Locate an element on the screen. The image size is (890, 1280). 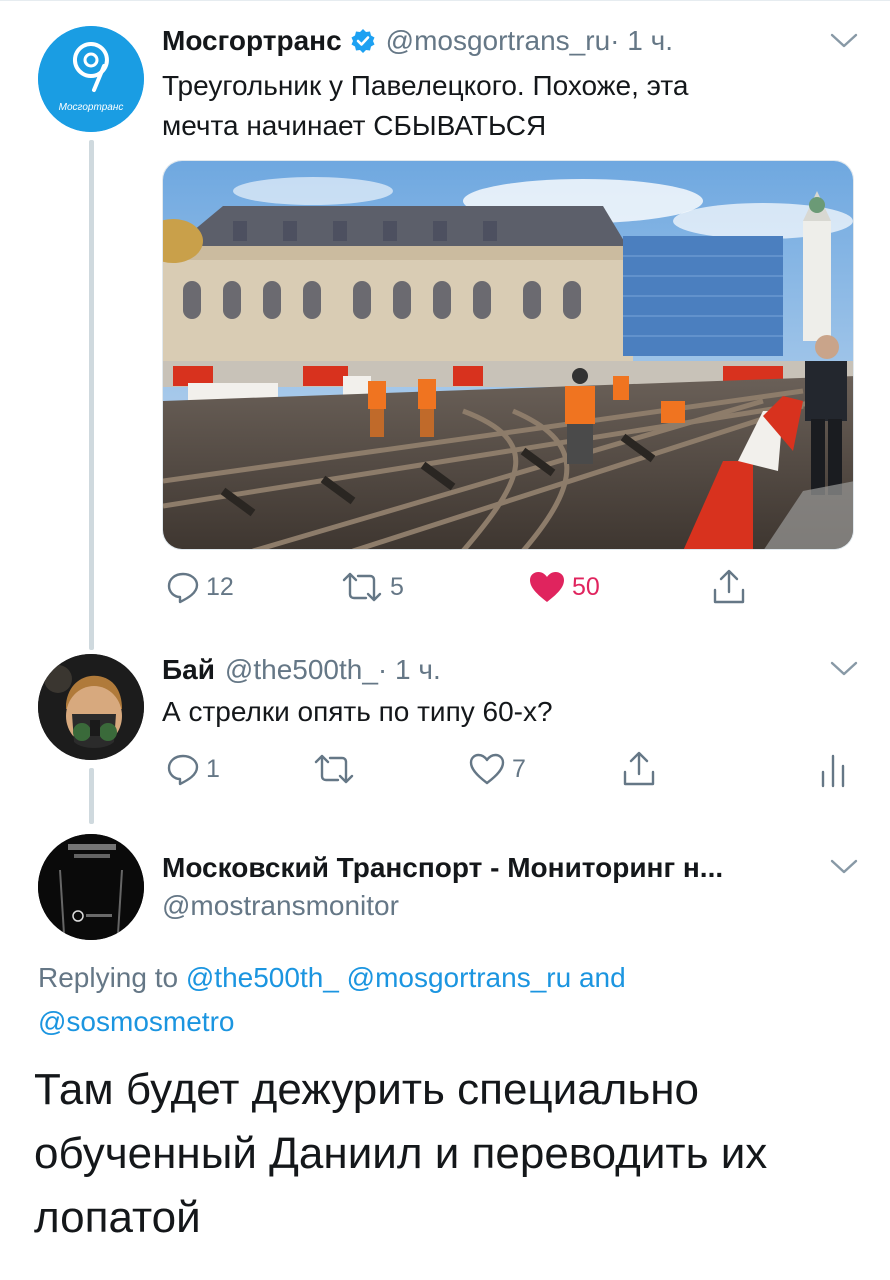
avatar-mosgortrans: Мосгортранс is located at coordinates (91, 79).